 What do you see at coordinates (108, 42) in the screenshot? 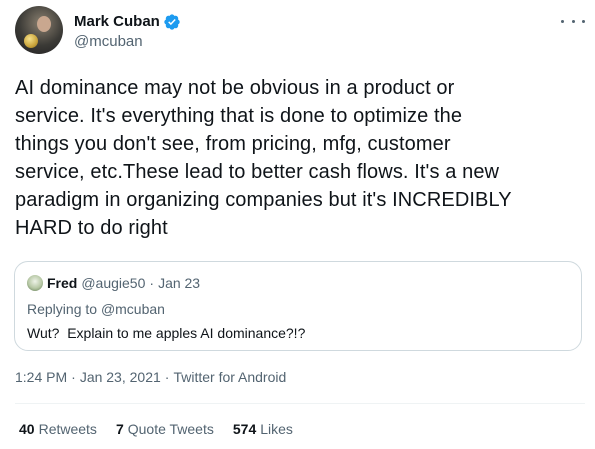
I see `author-handle: @mcuban` at bounding box center [108, 42].